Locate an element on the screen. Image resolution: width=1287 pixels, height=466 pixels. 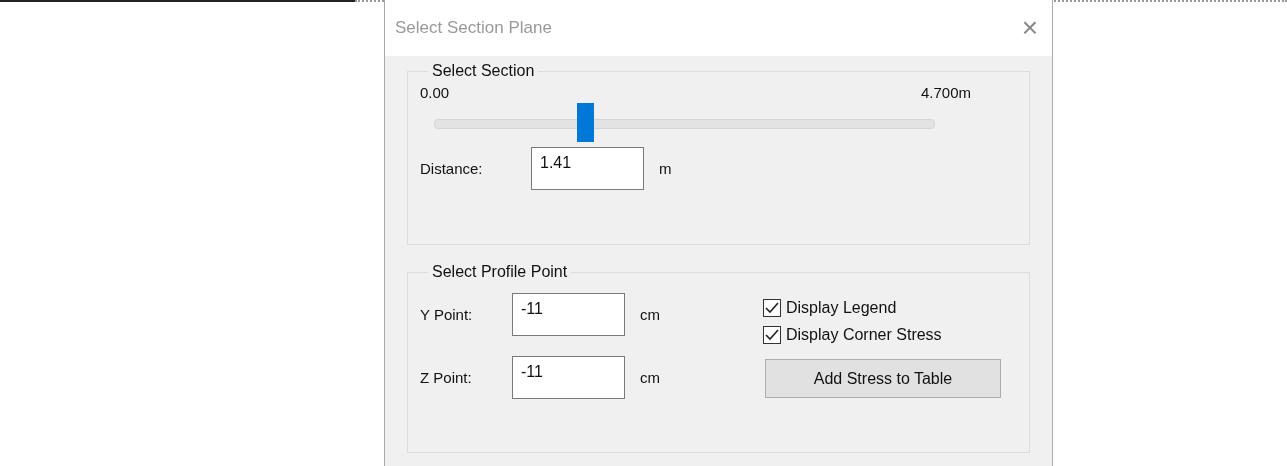
min-label: 0.00 is located at coordinates (435, 92).